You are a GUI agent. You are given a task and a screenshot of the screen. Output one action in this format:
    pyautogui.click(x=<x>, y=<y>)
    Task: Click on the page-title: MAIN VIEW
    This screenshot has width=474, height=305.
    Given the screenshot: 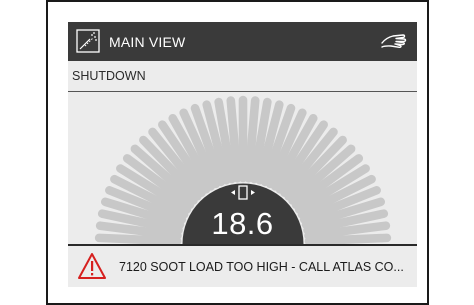 What is the action you would take?
    pyautogui.click(x=147, y=42)
    